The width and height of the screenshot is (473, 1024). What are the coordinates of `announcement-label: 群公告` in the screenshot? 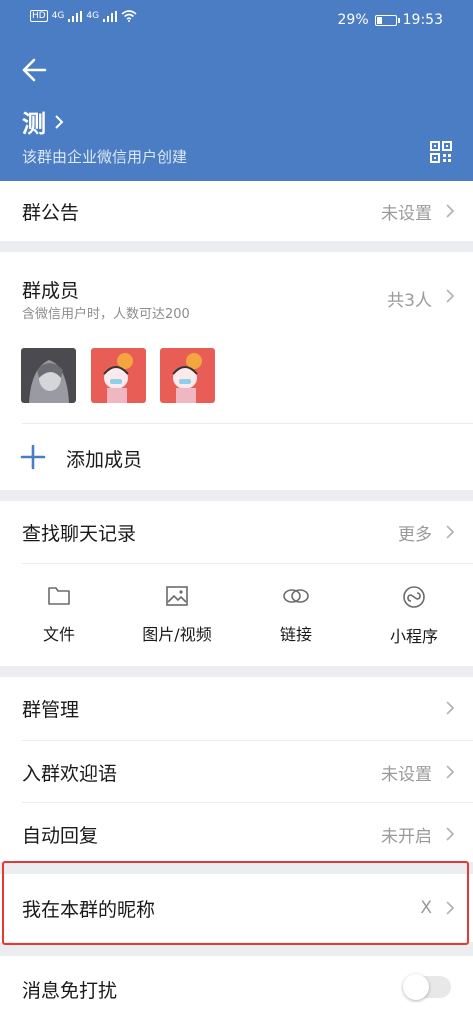 It's located at (51, 212).